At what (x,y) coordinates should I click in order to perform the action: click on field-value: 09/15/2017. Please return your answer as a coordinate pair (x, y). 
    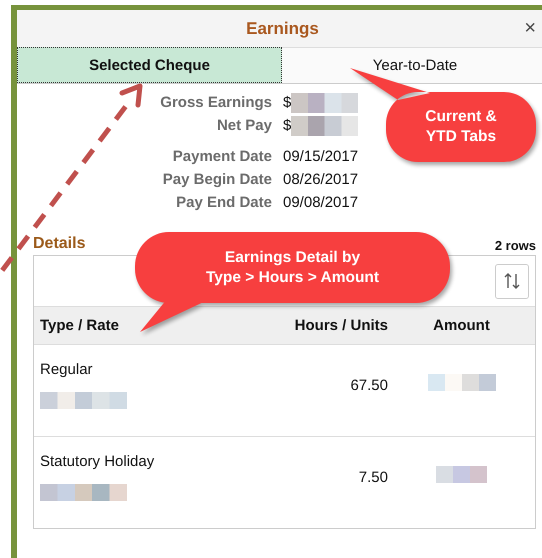
    Looking at the image, I should click on (321, 157).